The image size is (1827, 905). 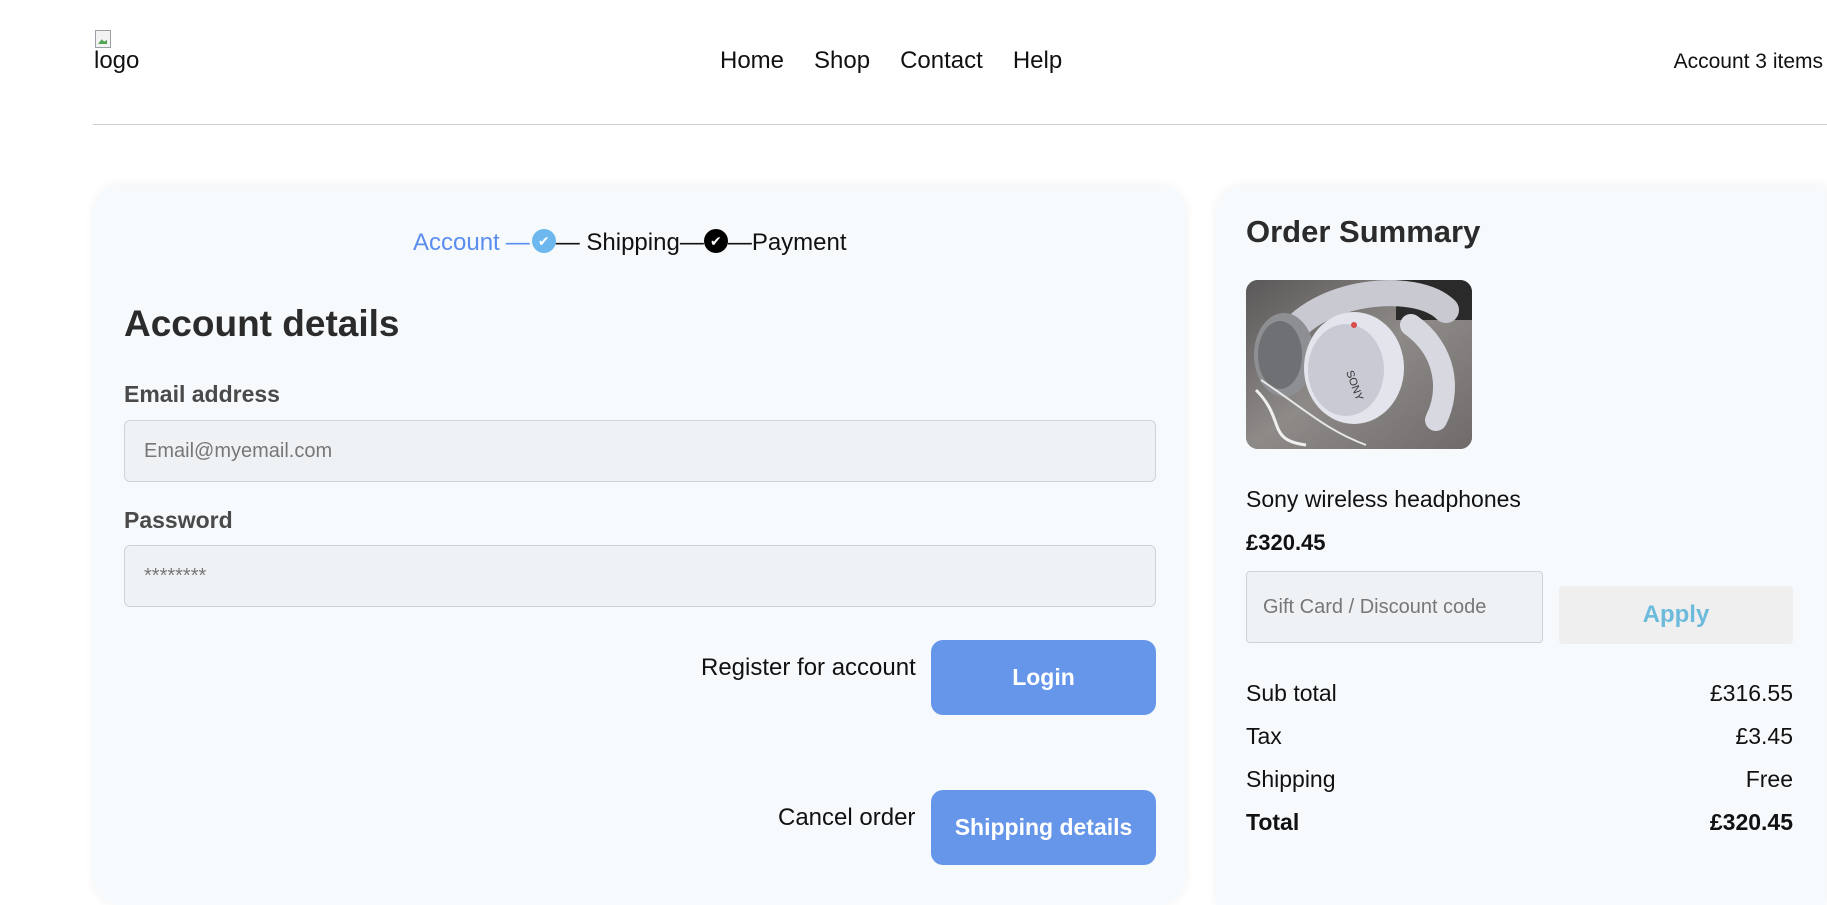 What do you see at coordinates (1363, 231) in the screenshot?
I see `summary-title: Order Summary` at bounding box center [1363, 231].